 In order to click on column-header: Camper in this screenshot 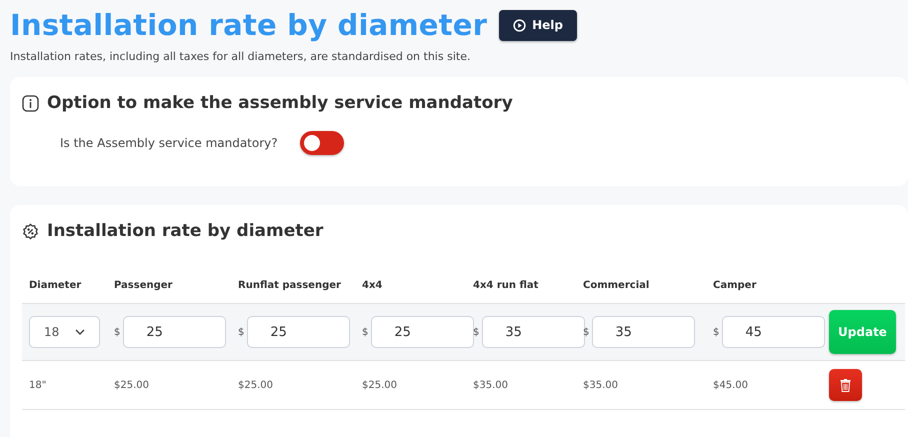, I will do `click(735, 285)`.